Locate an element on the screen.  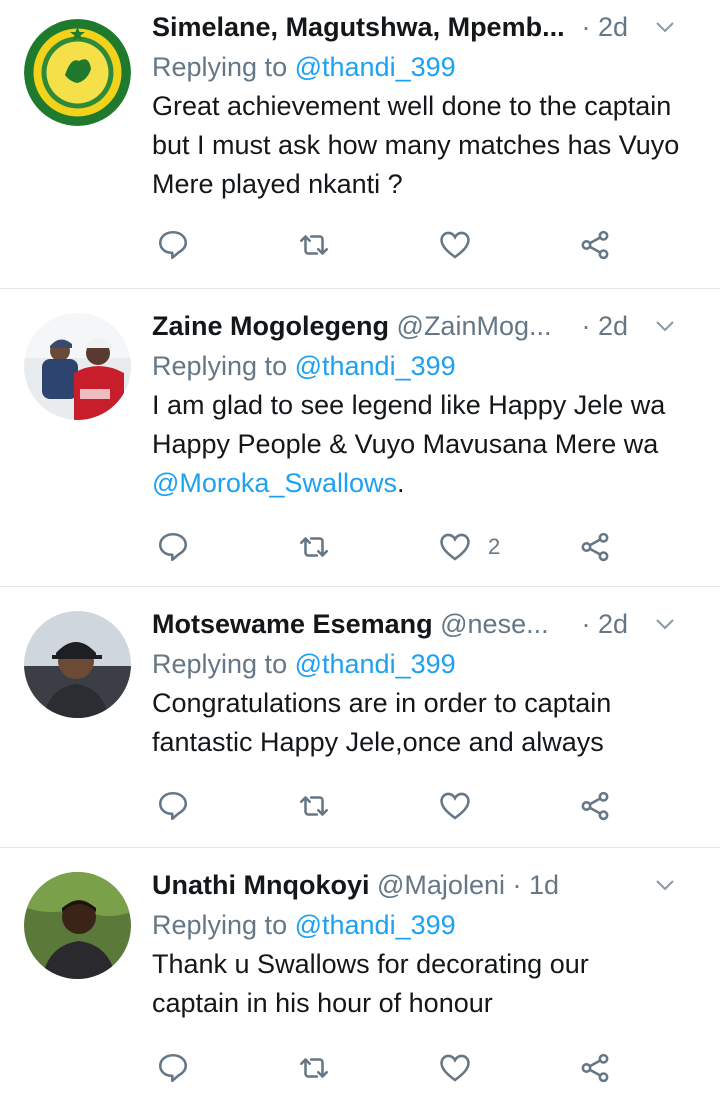
text-mention: @Moroka_Swallows is located at coordinates (274, 483).